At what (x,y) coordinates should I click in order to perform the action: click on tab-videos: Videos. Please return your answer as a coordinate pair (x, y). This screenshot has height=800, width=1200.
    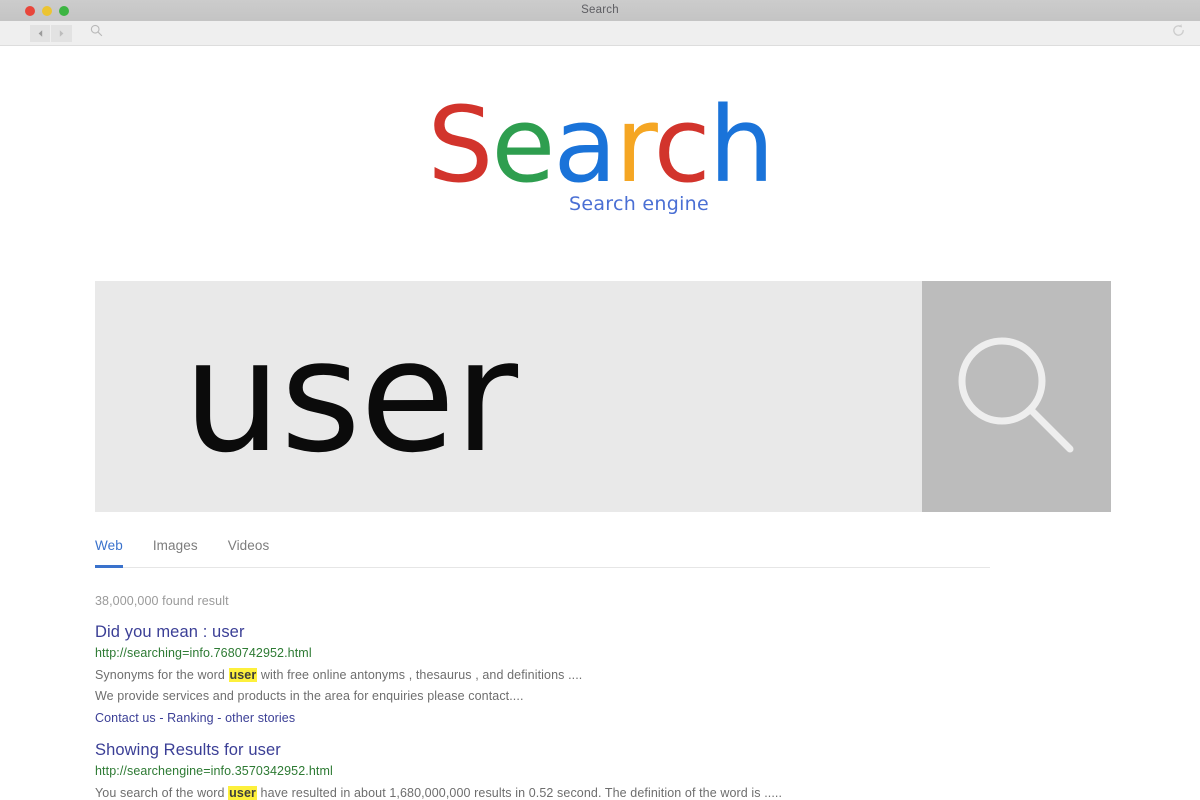
    Looking at the image, I should click on (249, 553).